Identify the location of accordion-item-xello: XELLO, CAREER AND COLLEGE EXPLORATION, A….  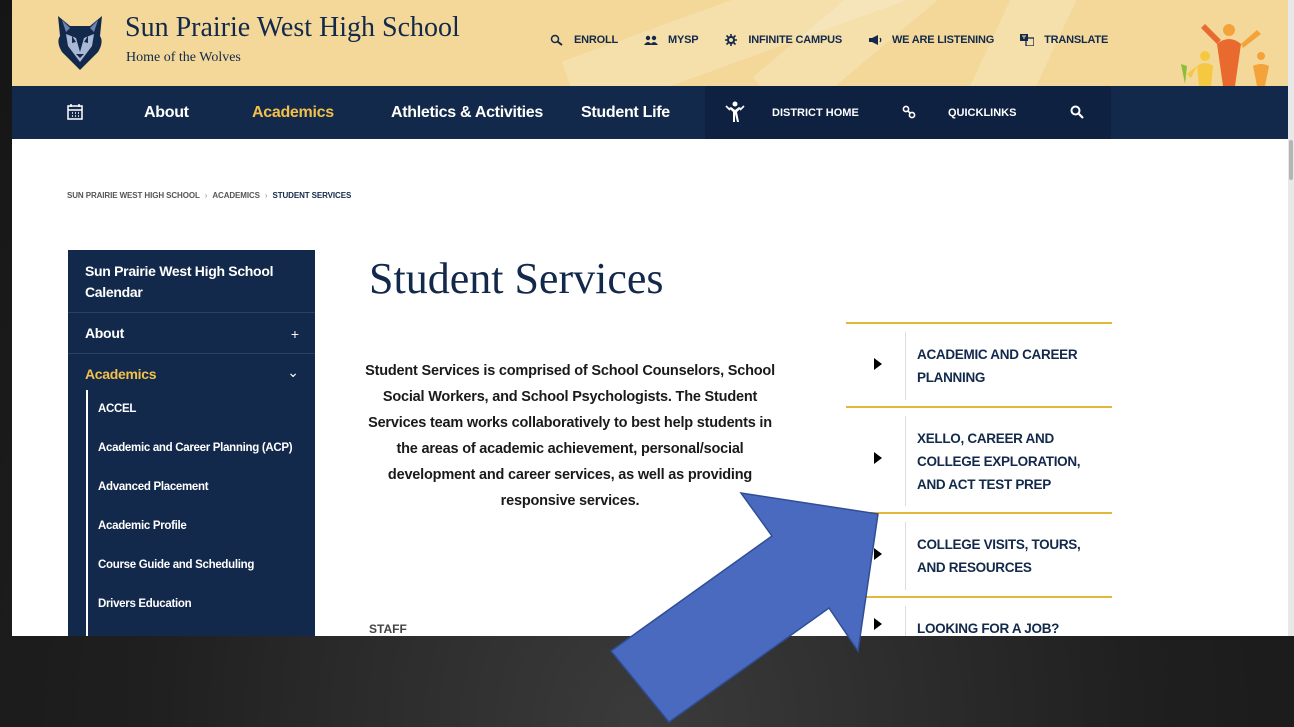
(979, 459).